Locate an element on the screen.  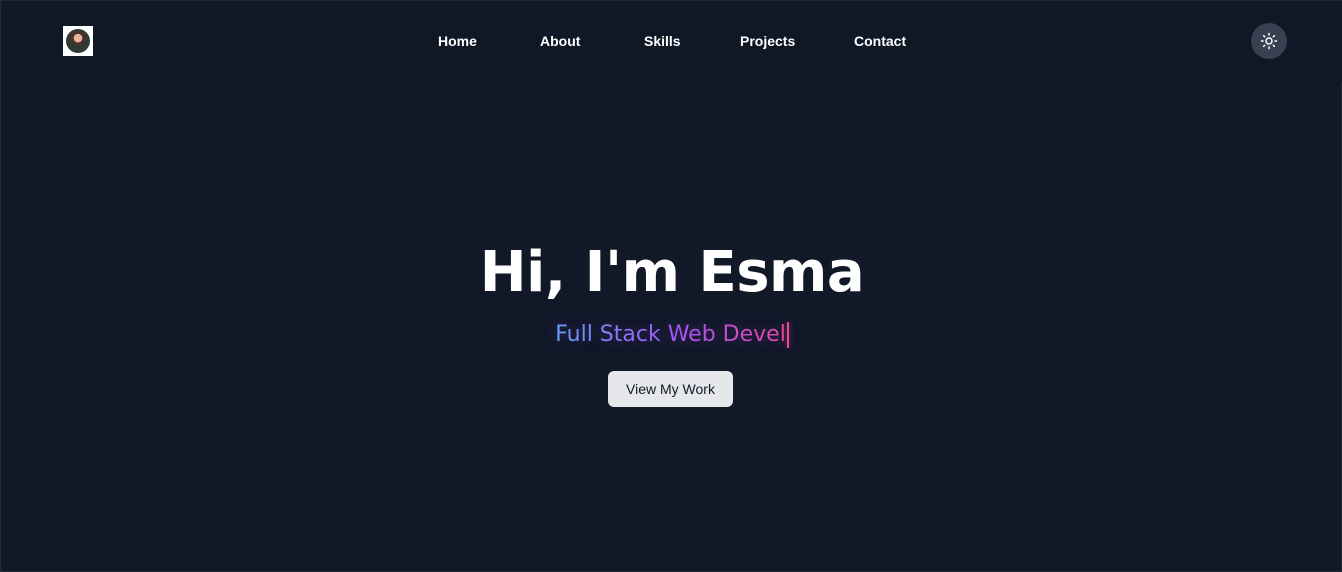
nav-links: Home About Skills Projects Contact is located at coordinates (671, 41).